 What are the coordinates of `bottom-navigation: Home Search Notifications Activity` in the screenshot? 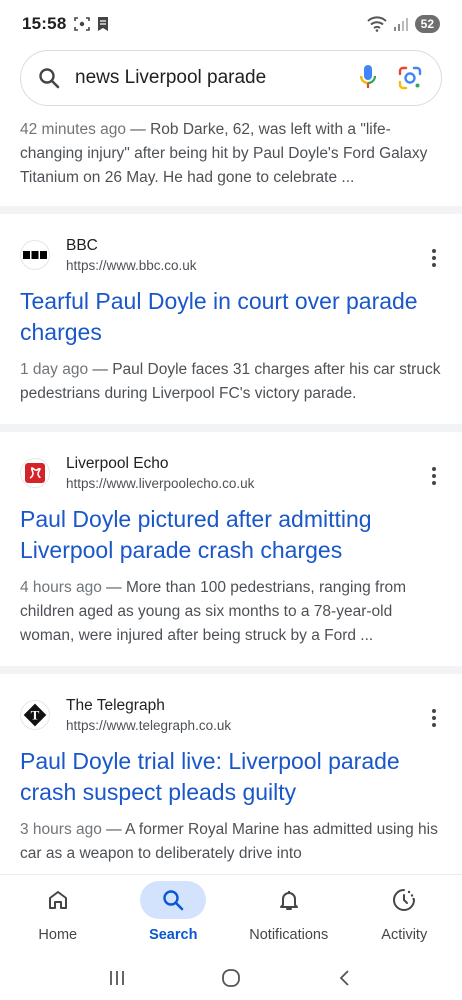 It's located at (231, 915).